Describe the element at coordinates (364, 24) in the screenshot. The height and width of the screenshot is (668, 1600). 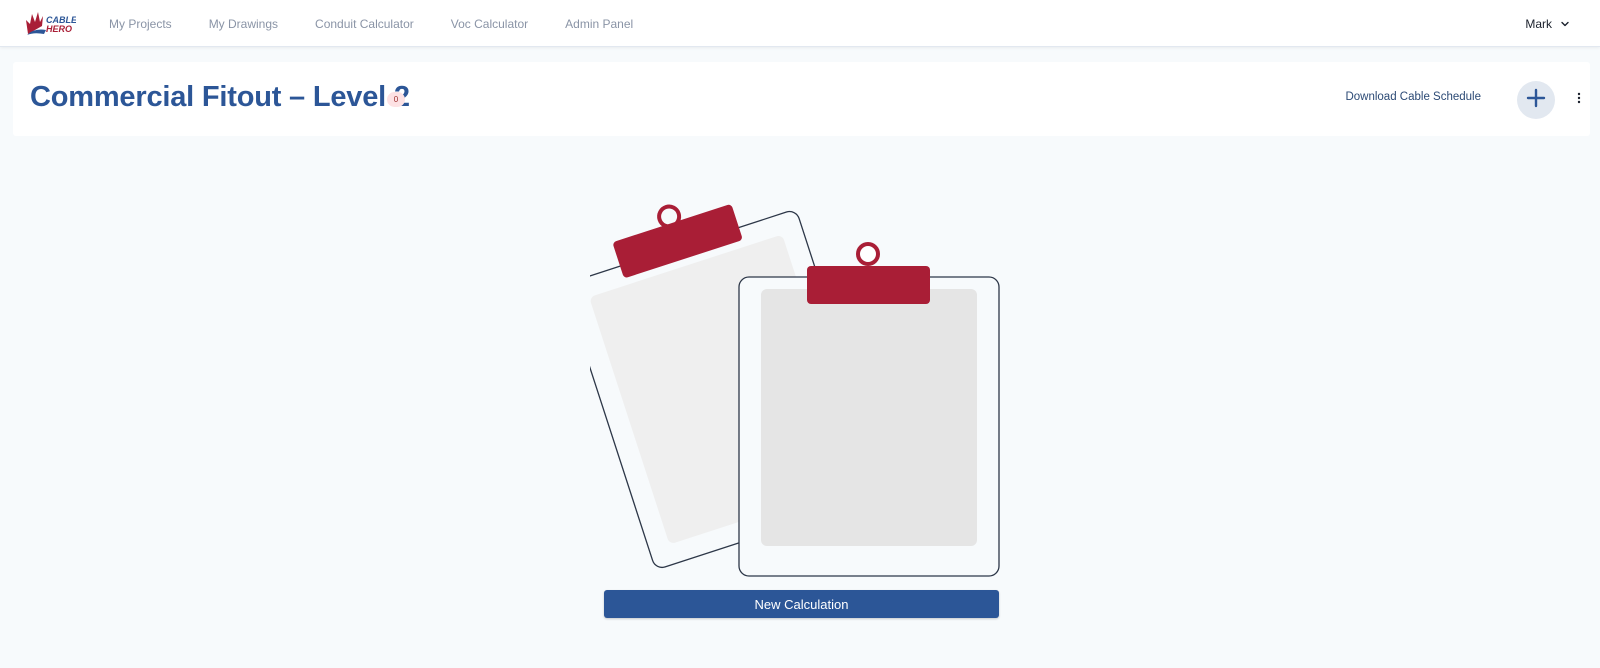
I see `nav-conduit-calculator: Conduit Calculator` at that location.